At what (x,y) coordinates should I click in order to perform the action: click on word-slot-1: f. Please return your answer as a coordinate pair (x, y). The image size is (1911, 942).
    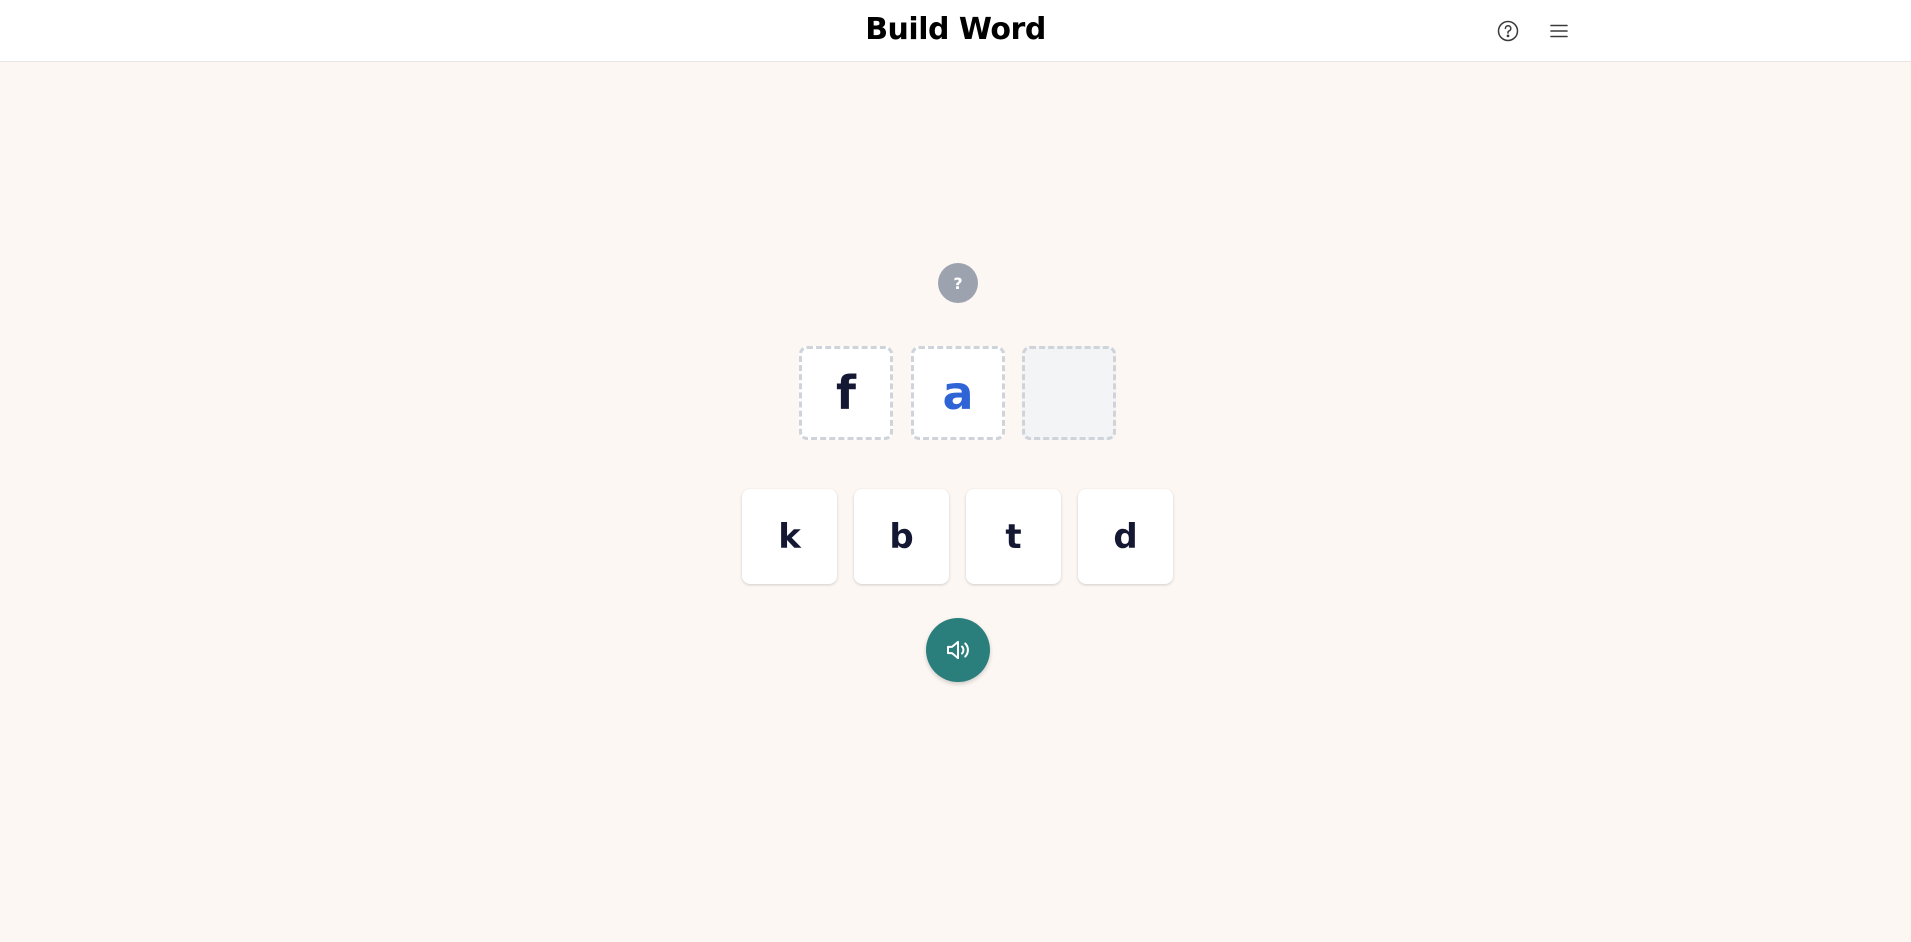
    Looking at the image, I should click on (846, 393).